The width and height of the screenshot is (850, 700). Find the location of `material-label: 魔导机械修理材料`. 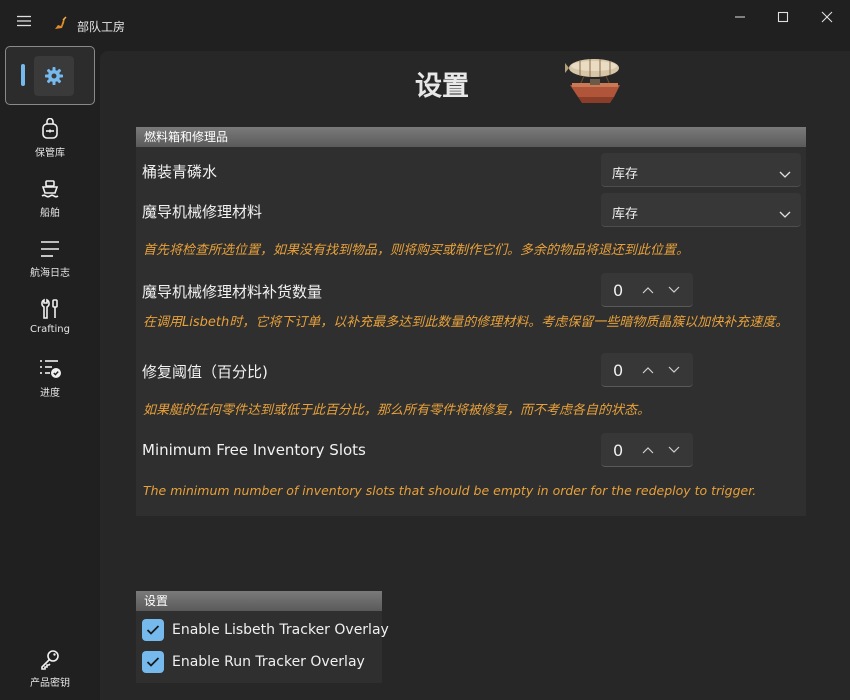

material-label: 魔导机械修理材料 is located at coordinates (202, 212).